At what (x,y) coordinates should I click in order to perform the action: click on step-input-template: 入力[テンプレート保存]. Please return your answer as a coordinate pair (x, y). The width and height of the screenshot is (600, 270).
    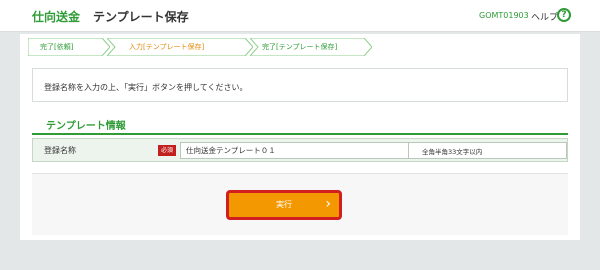
    Looking at the image, I should click on (180, 47).